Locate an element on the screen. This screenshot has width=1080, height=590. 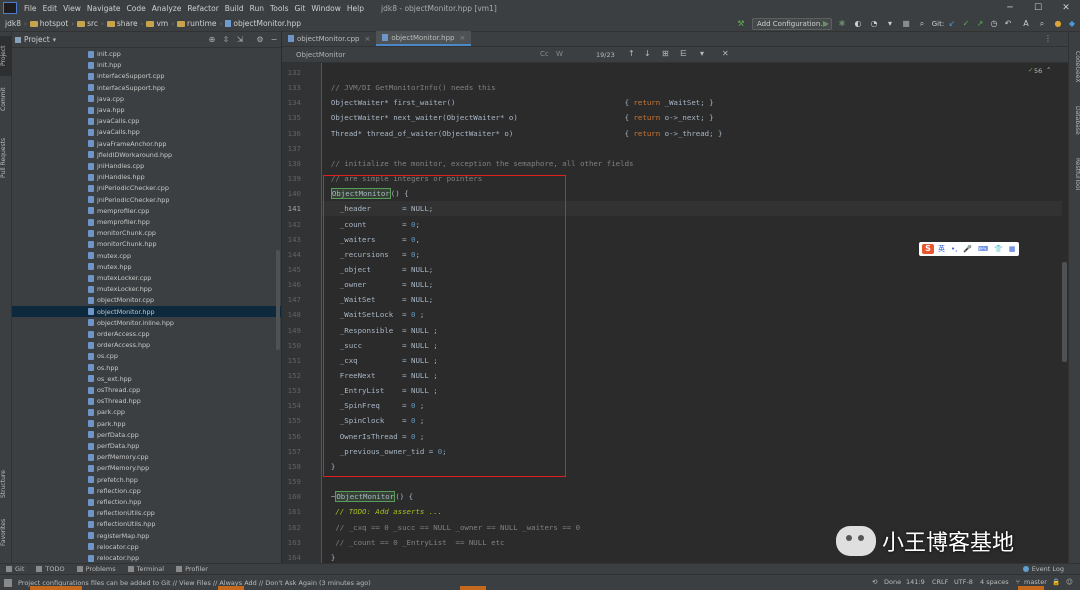
breadcrumb-item: hotspot is located at coordinates (49, 23).